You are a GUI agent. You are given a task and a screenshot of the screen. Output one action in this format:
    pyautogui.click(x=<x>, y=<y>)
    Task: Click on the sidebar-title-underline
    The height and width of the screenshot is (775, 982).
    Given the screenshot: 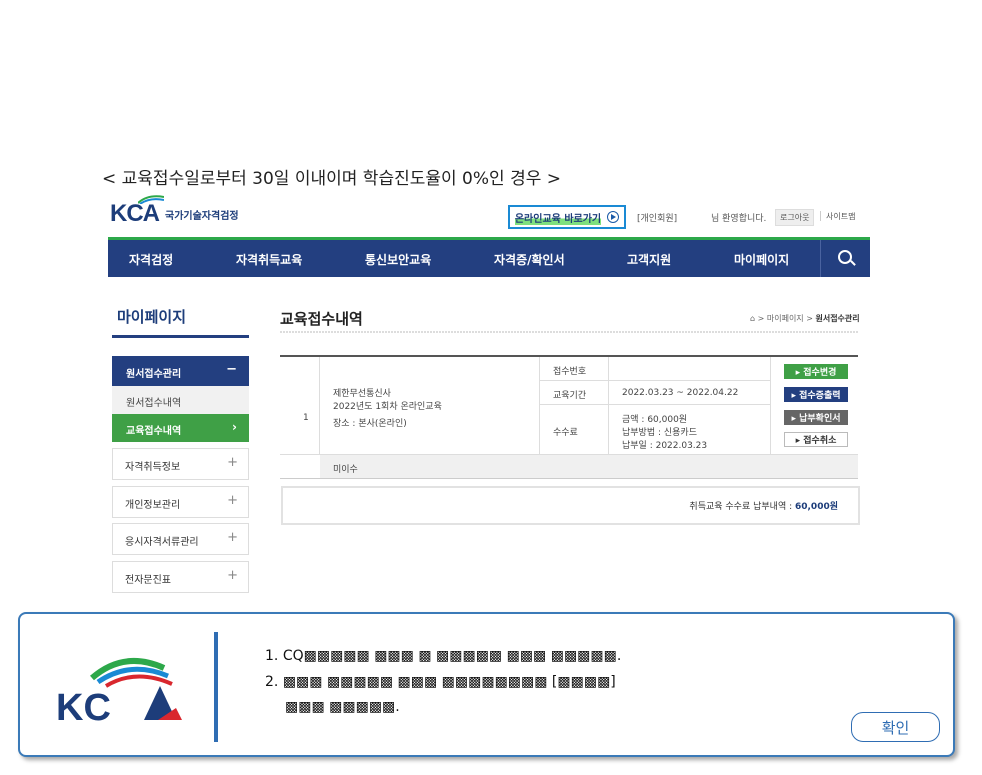 What is the action you would take?
    pyautogui.click(x=180, y=336)
    